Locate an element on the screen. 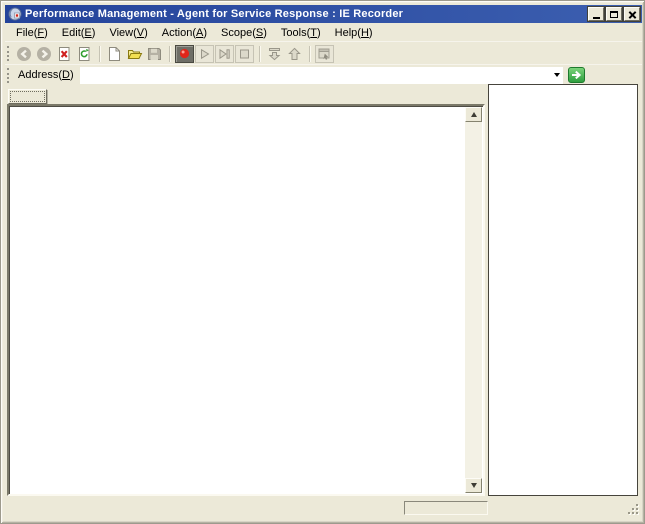 The height and width of the screenshot is (524, 645). step-icon is located at coordinates (224, 54).